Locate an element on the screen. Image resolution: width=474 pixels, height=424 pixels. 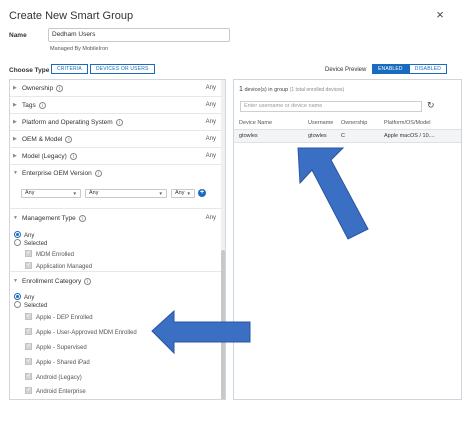
close-icon: × is located at coordinates (440, 14).